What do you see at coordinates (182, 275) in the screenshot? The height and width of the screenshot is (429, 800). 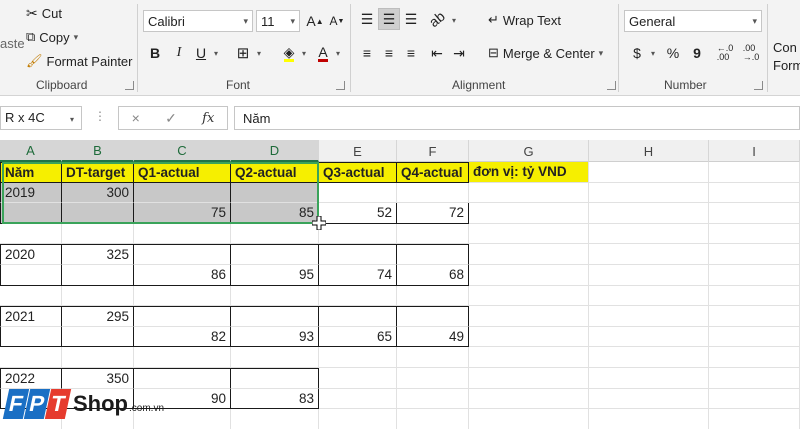 I see `cell: 86` at bounding box center [182, 275].